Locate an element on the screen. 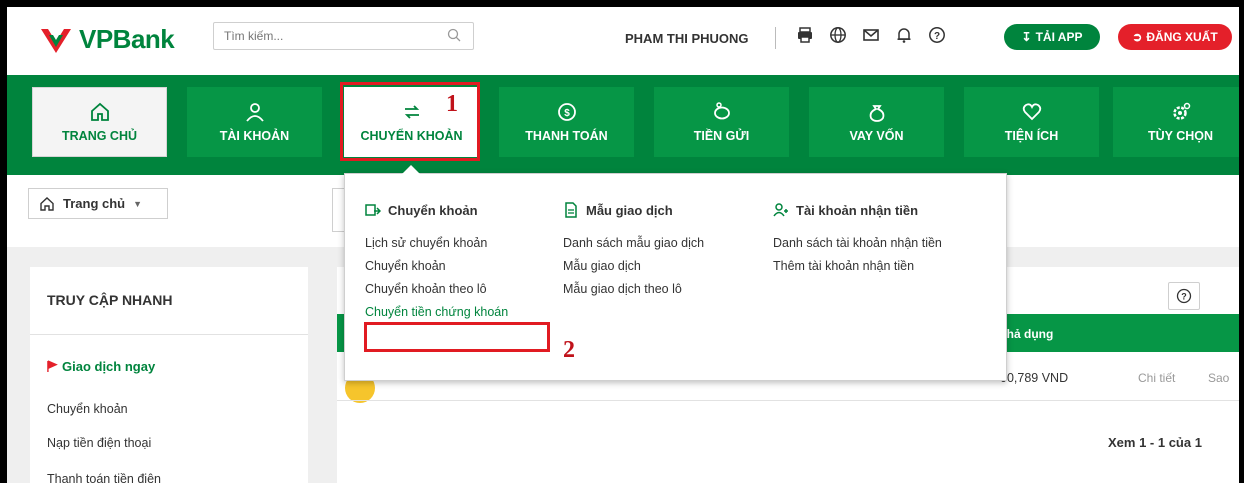  user-icon is located at coordinates (254, 112).